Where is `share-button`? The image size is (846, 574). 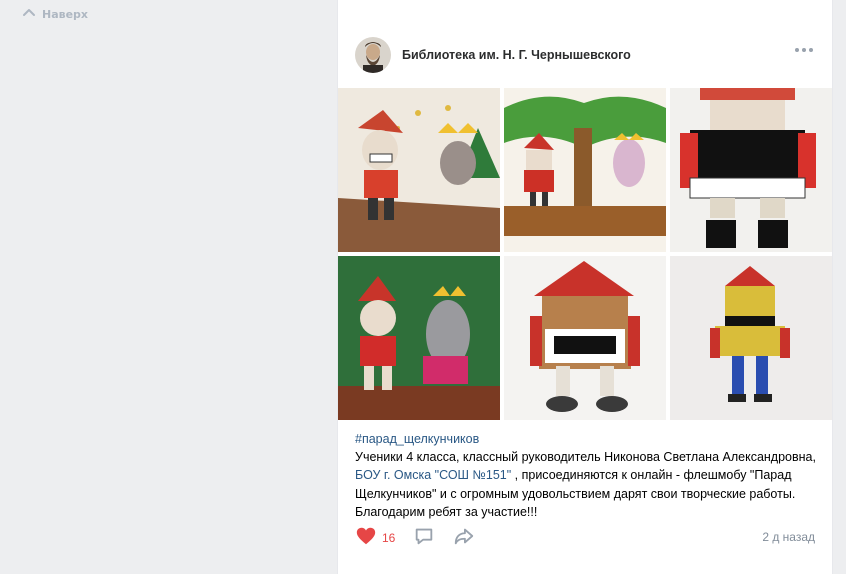 share-button is located at coordinates (464, 538).